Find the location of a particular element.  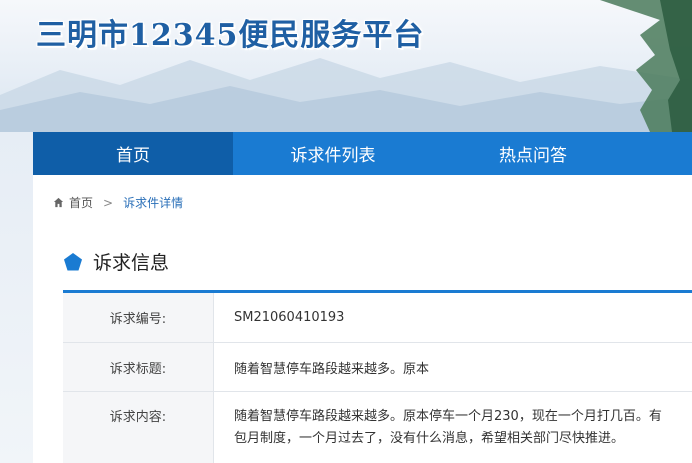

section-title: 诉求信息 is located at coordinates (131, 263).